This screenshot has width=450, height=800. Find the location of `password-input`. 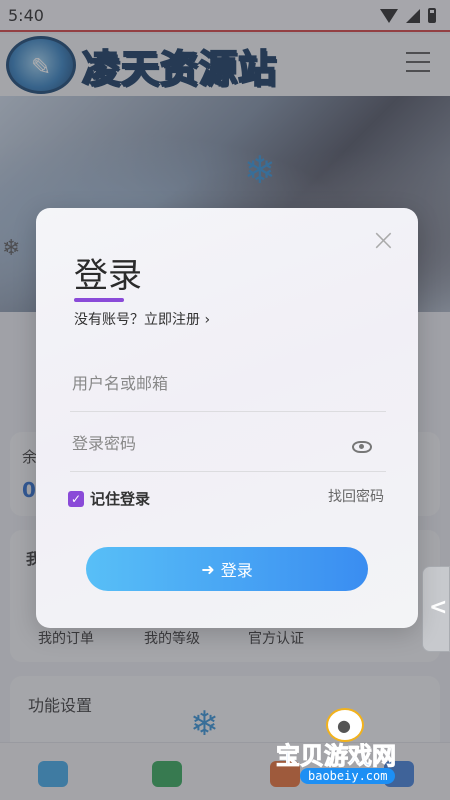

password-input is located at coordinates (207, 443).